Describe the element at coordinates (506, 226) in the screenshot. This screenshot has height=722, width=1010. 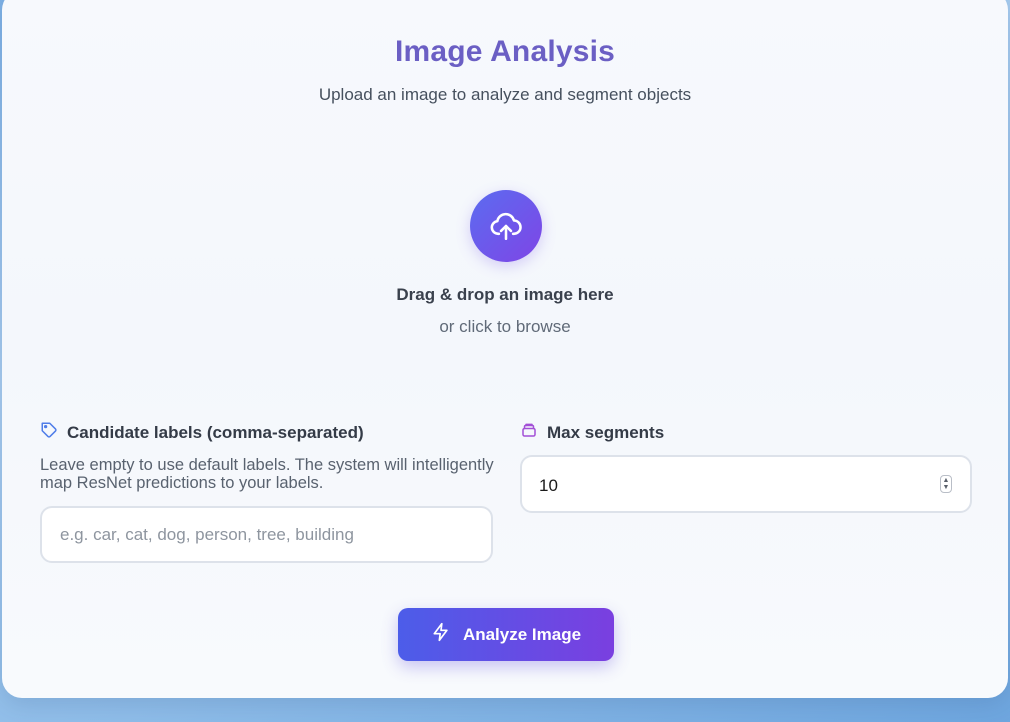
I see `cloud-upload-icon` at that location.